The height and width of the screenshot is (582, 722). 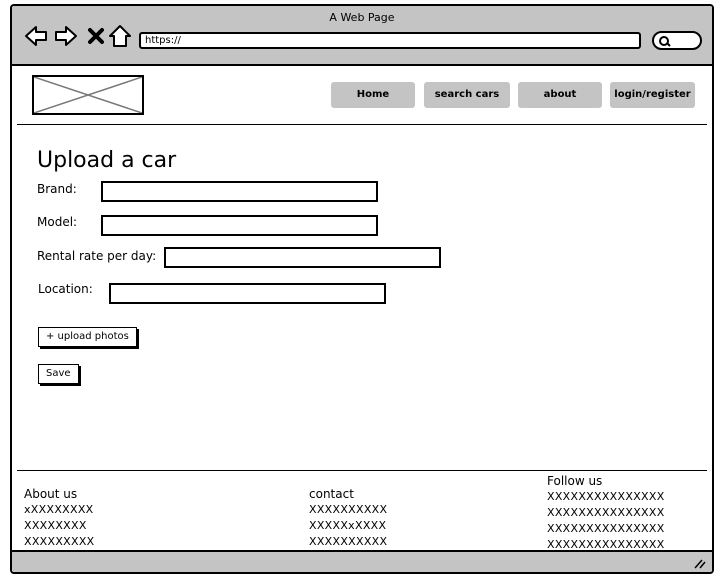 What do you see at coordinates (57, 189) in the screenshot?
I see `brand-label: Brand:` at bounding box center [57, 189].